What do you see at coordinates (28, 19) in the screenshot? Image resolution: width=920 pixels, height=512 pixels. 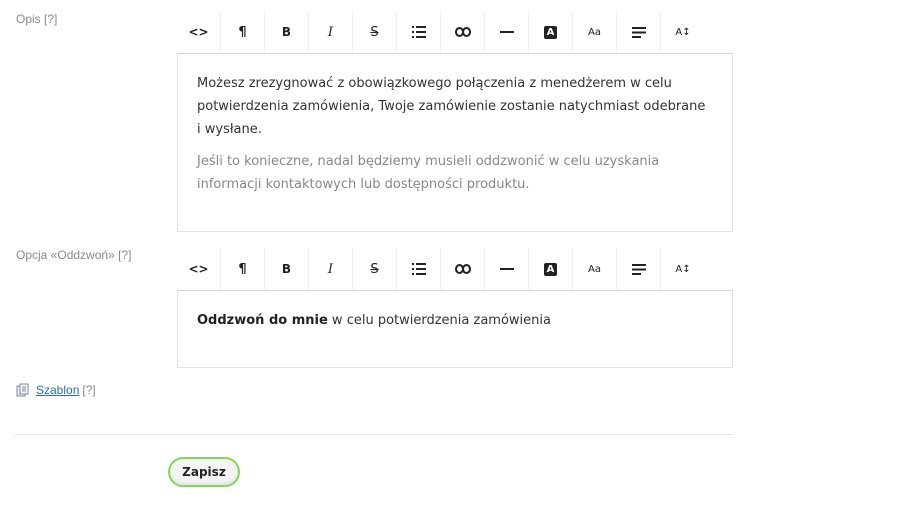 I see `description-label-text: Opis` at bounding box center [28, 19].